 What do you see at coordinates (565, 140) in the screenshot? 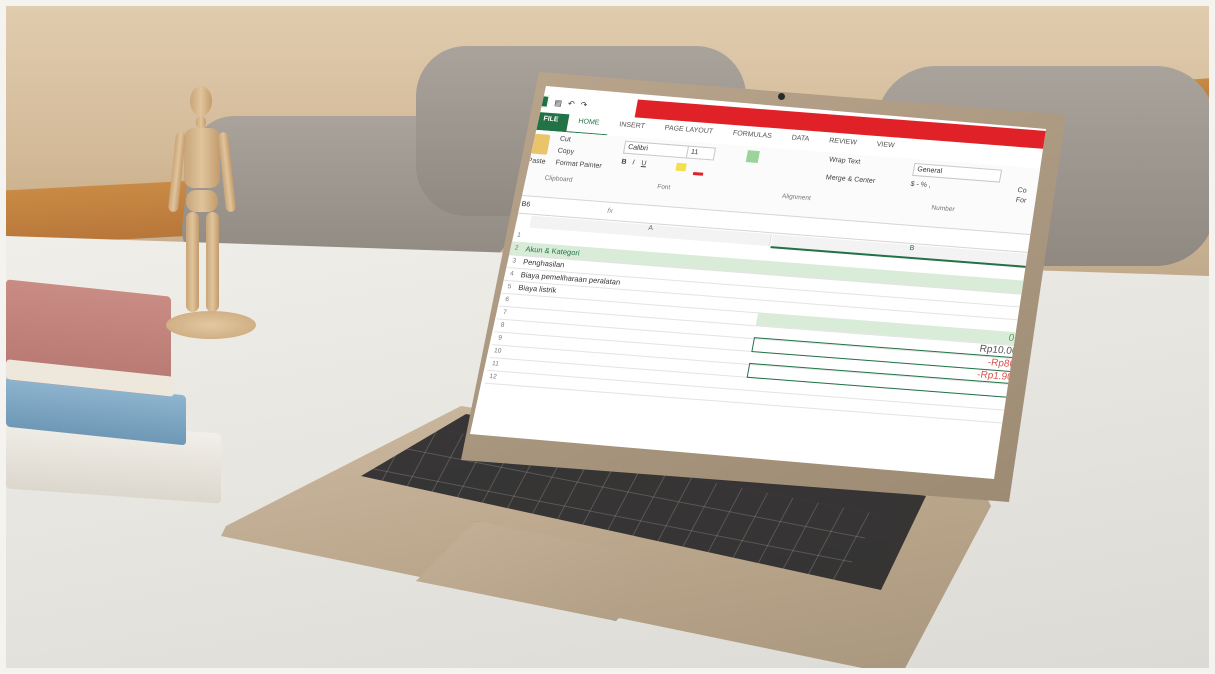
I see `cut-button: Cut` at bounding box center [565, 140].